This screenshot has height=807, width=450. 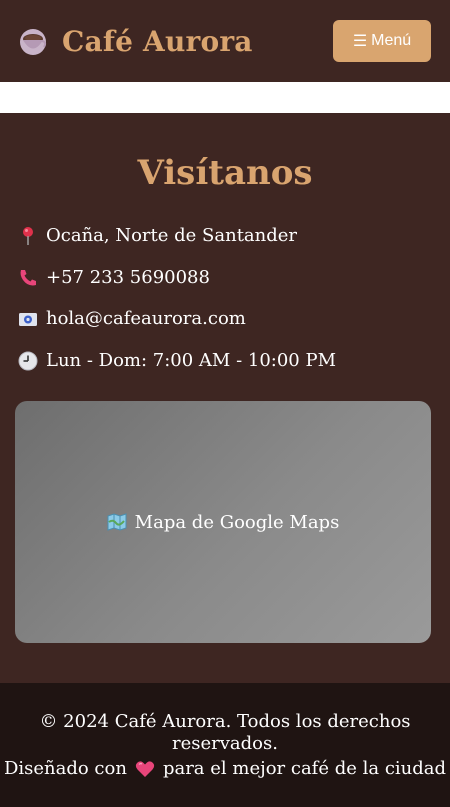 I want to click on menu-button-label: Menú, so click(x=391, y=40).